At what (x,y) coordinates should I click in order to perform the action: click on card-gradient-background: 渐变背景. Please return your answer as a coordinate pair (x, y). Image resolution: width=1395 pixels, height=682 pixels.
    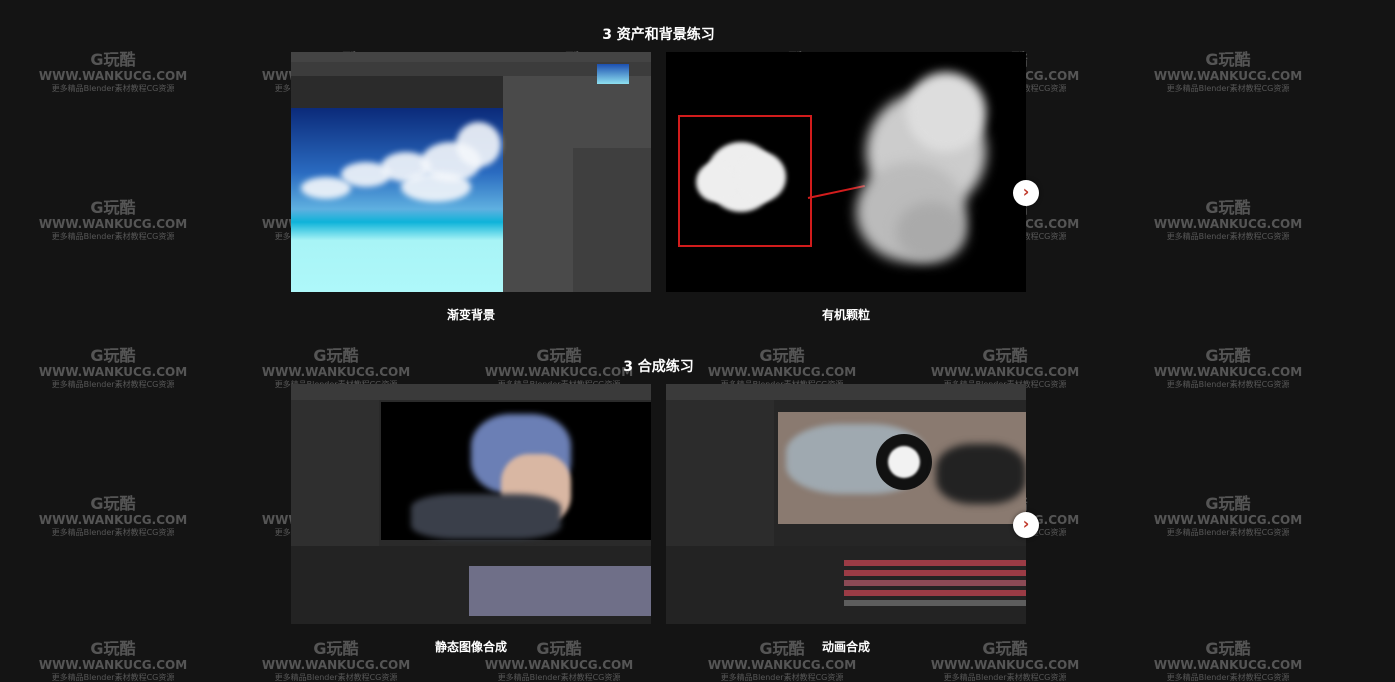
    Looking at the image, I should click on (471, 187).